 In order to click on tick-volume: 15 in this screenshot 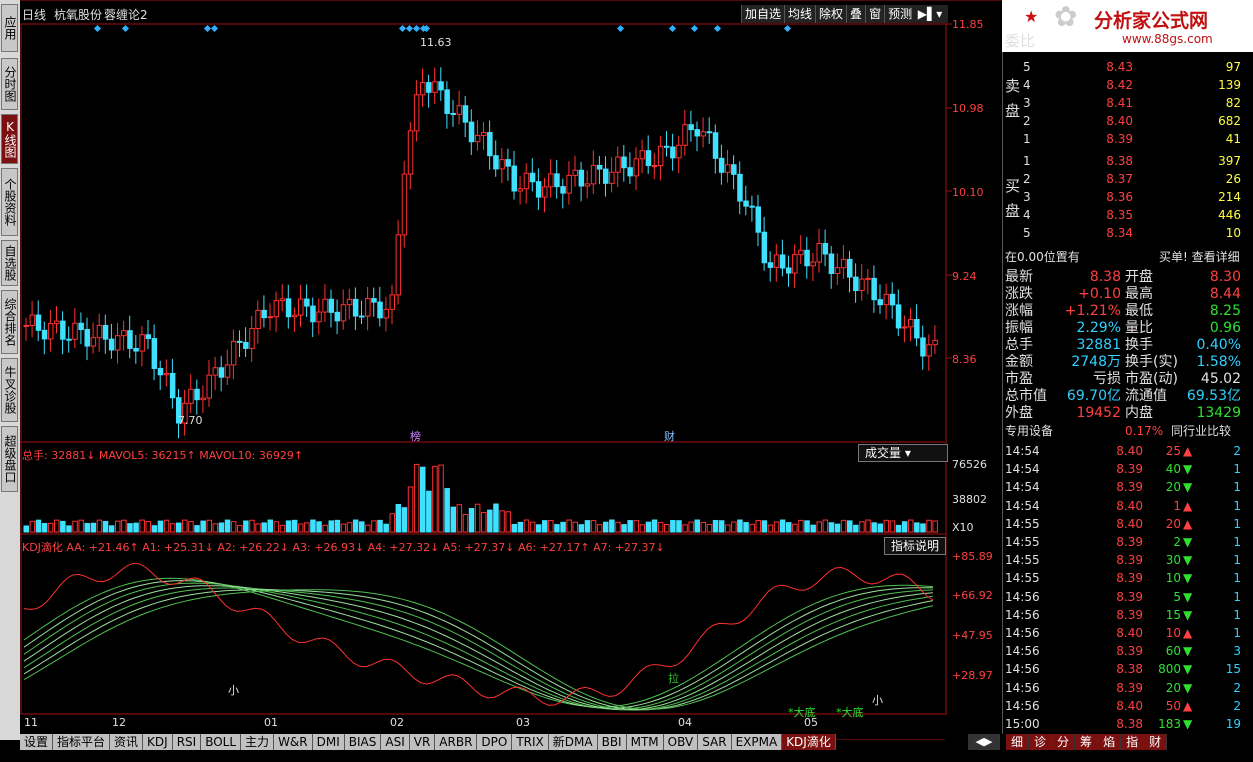, I will do `click(1173, 614)`.